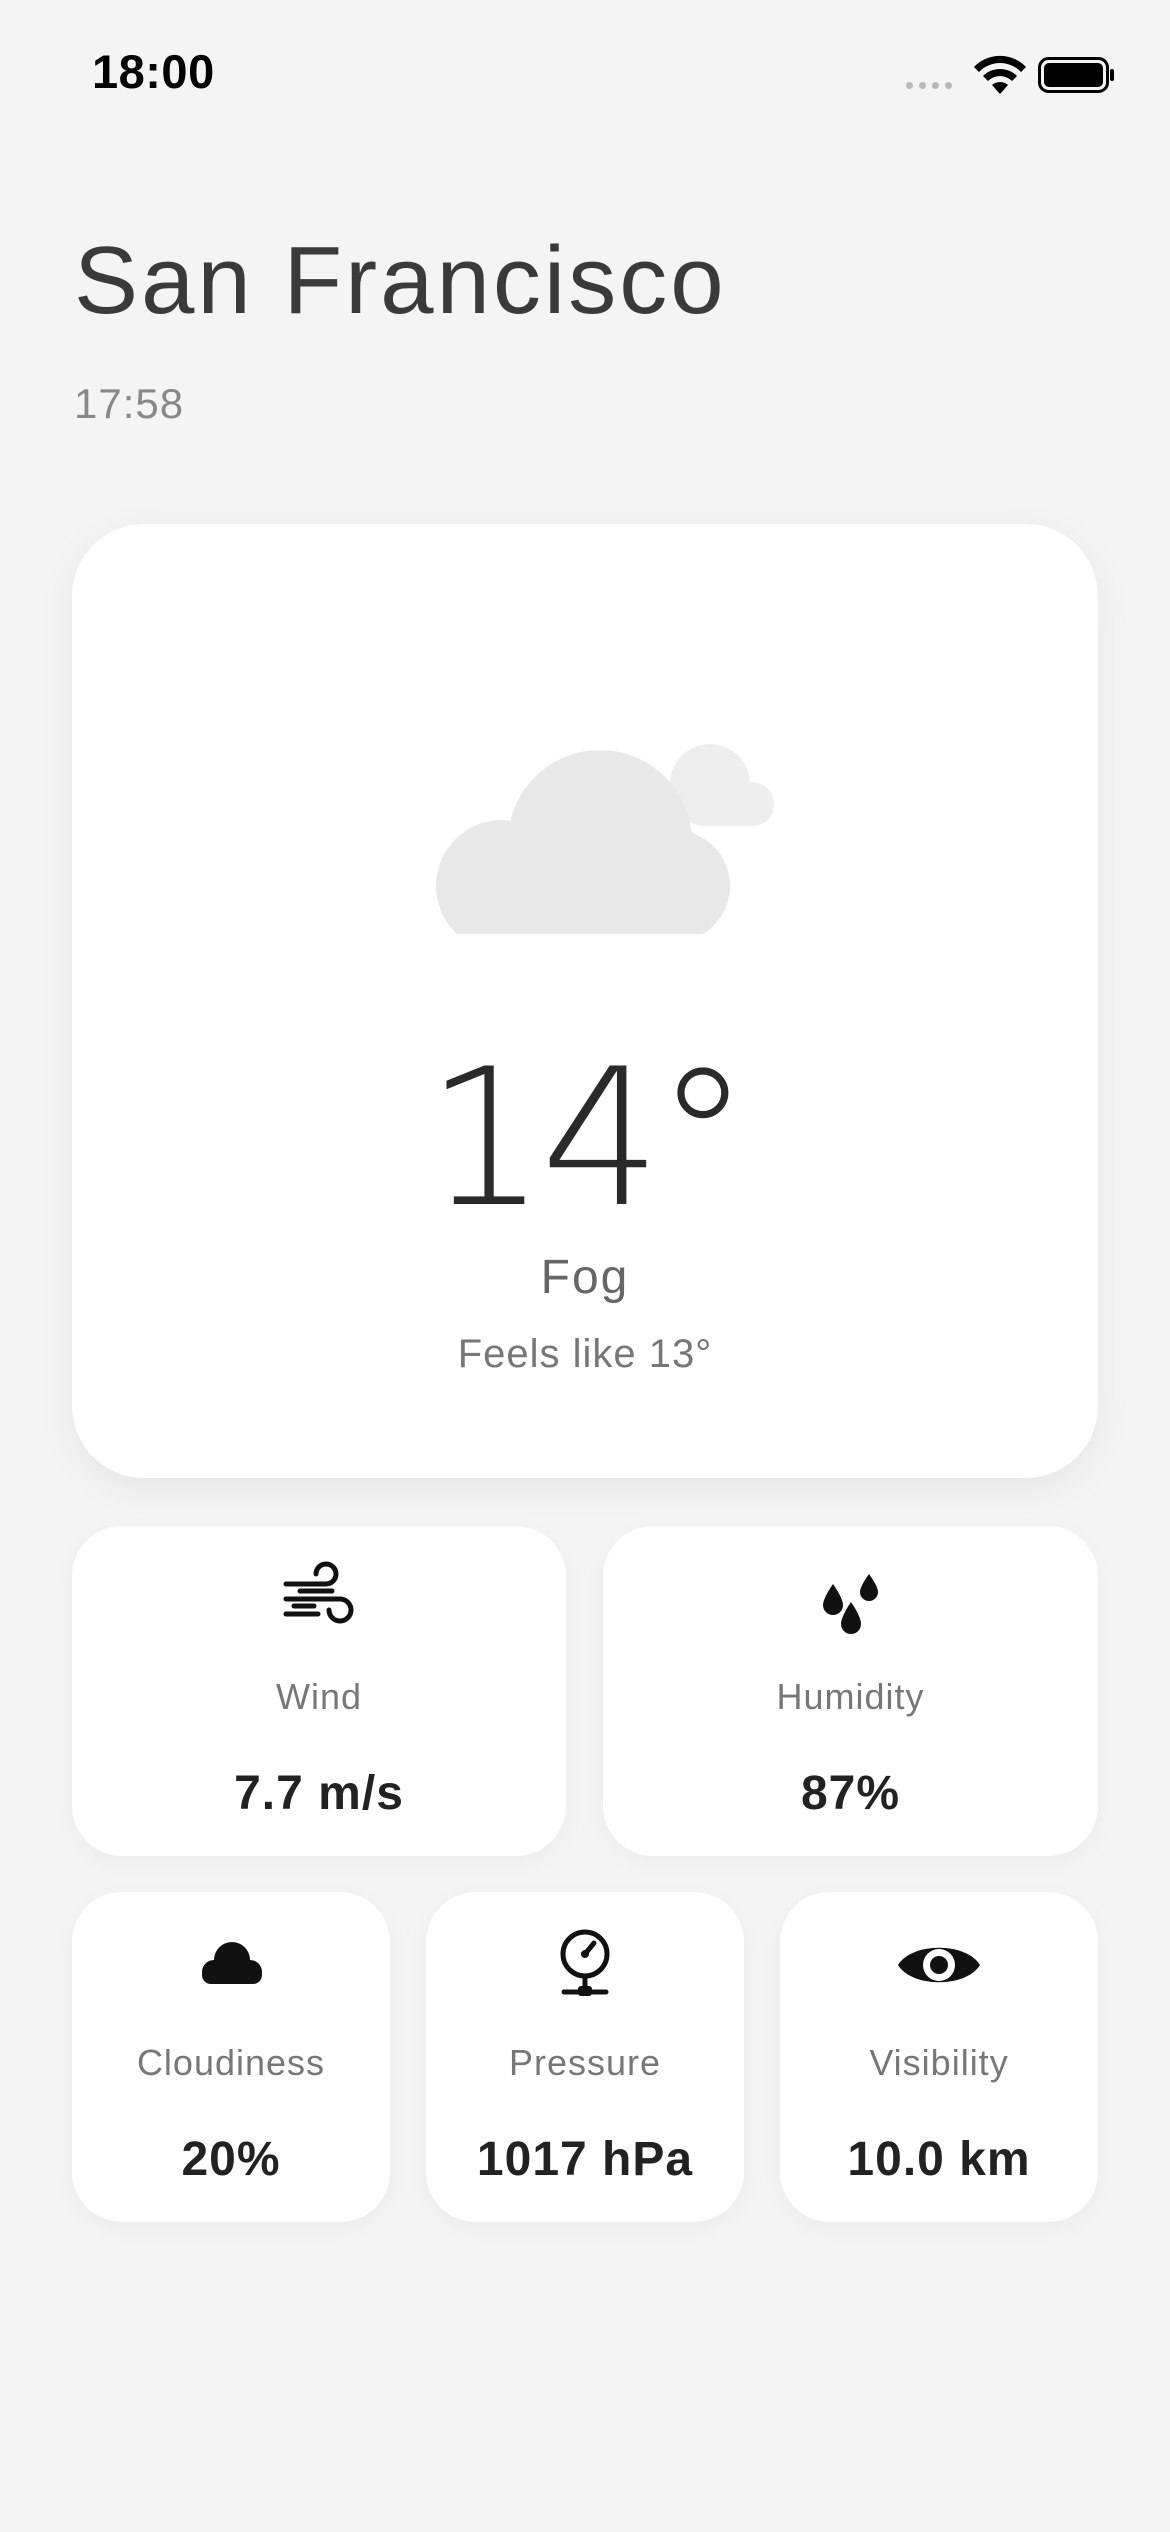  I want to click on humidity-value: 87%, so click(850, 1793).